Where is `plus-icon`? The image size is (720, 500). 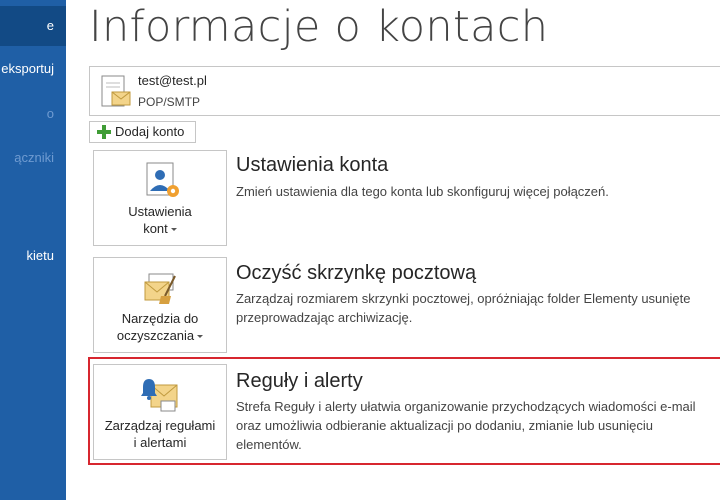 plus-icon is located at coordinates (104, 132).